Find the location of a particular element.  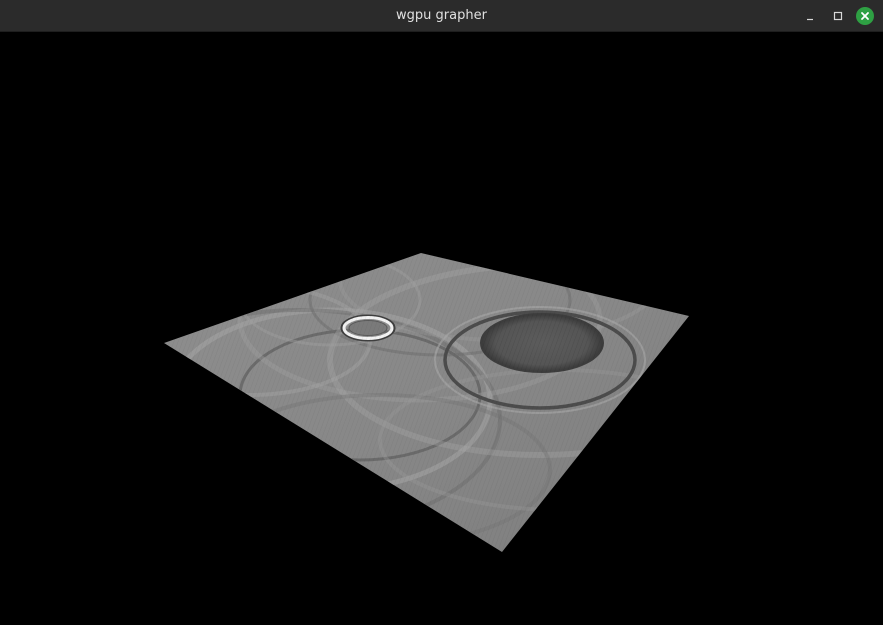

title-bar: wgpu grapher is located at coordinates (441, 16).